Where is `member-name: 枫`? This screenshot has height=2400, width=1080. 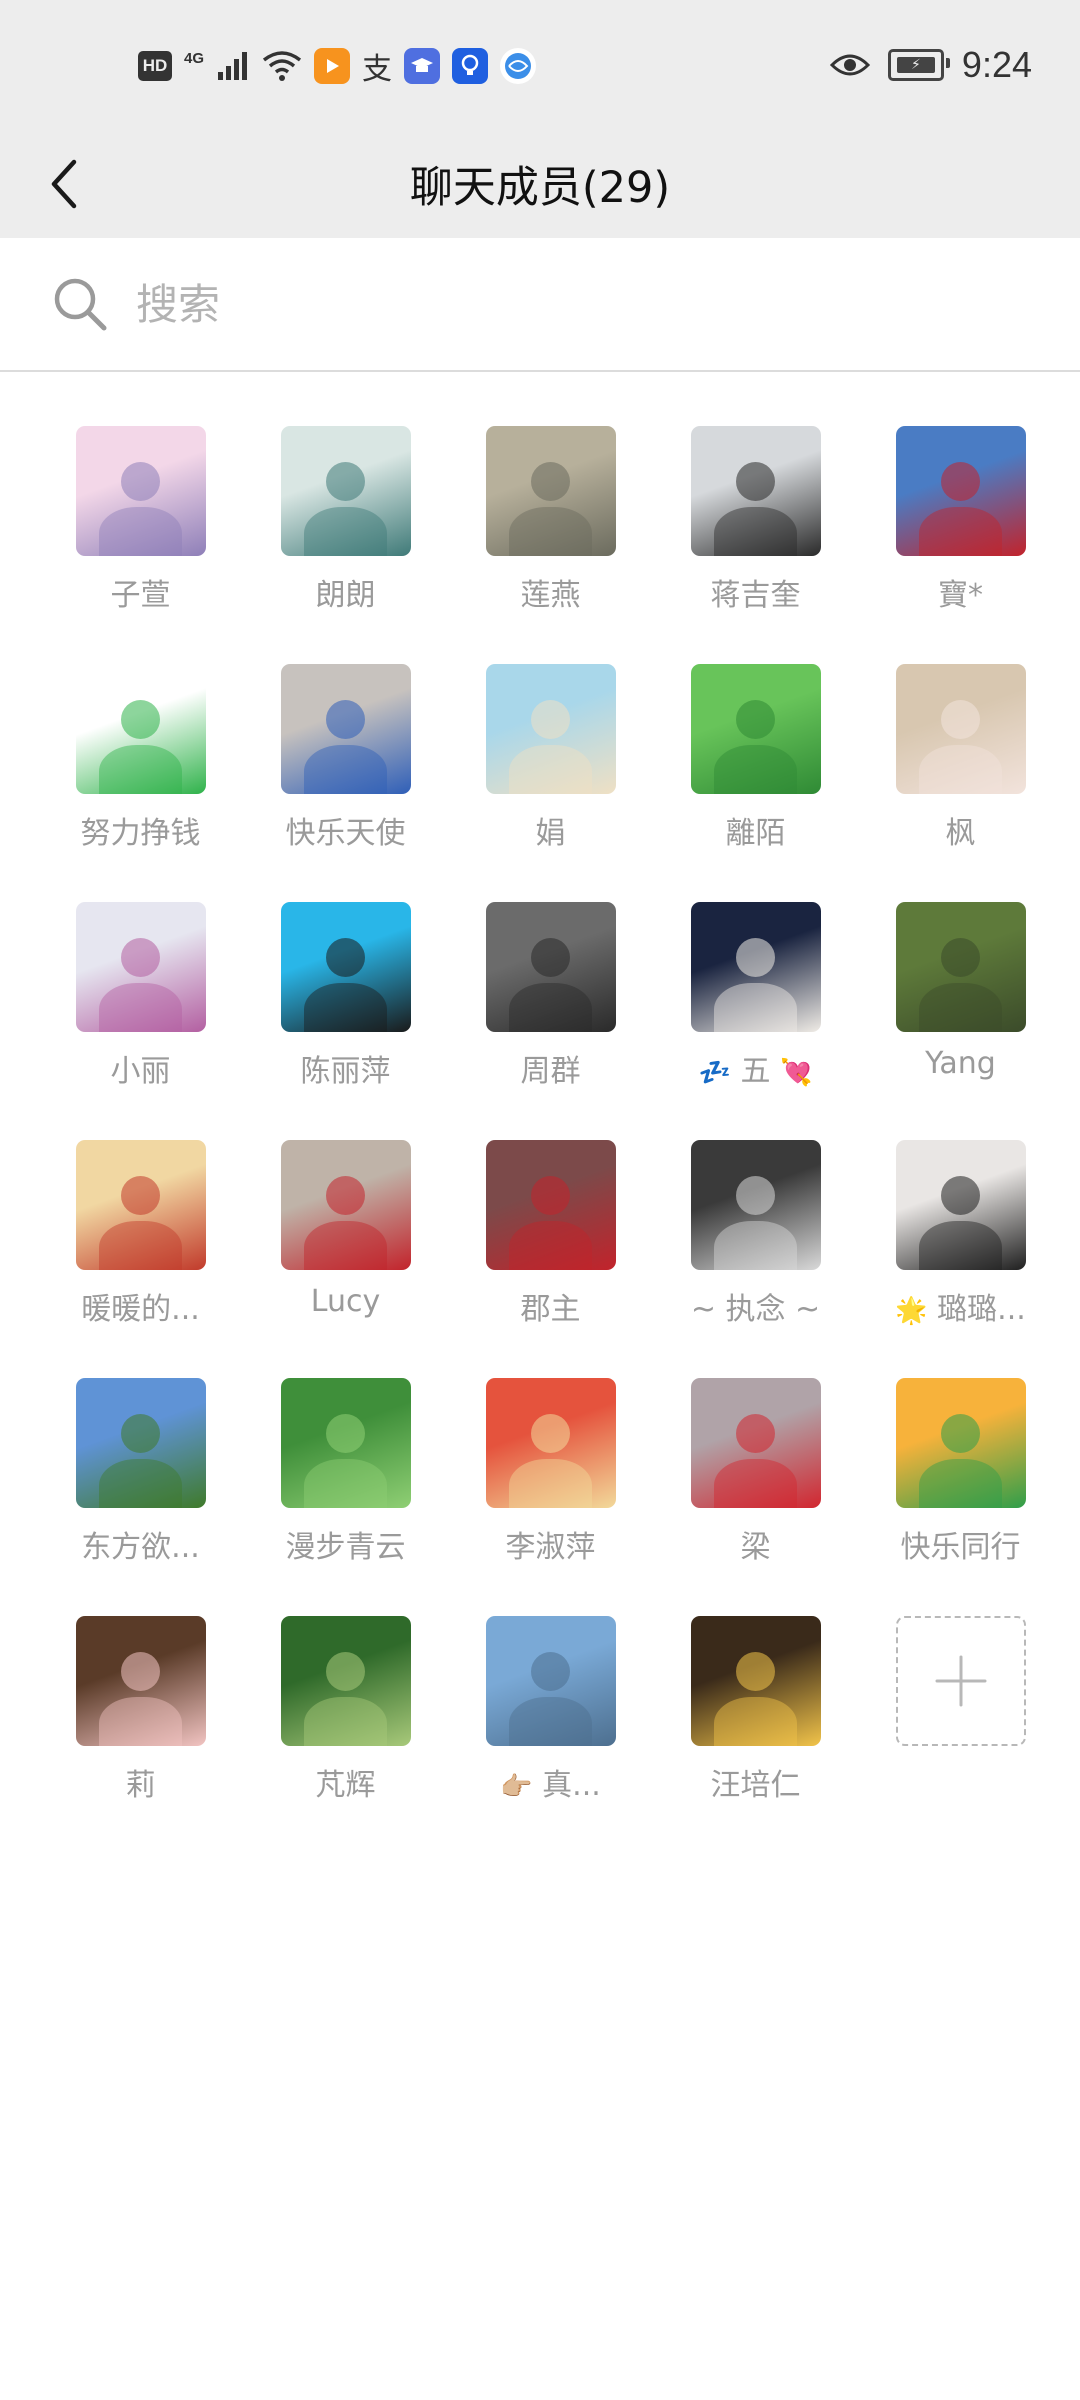 member-name: 枫 is located at coordinates (961, 830).